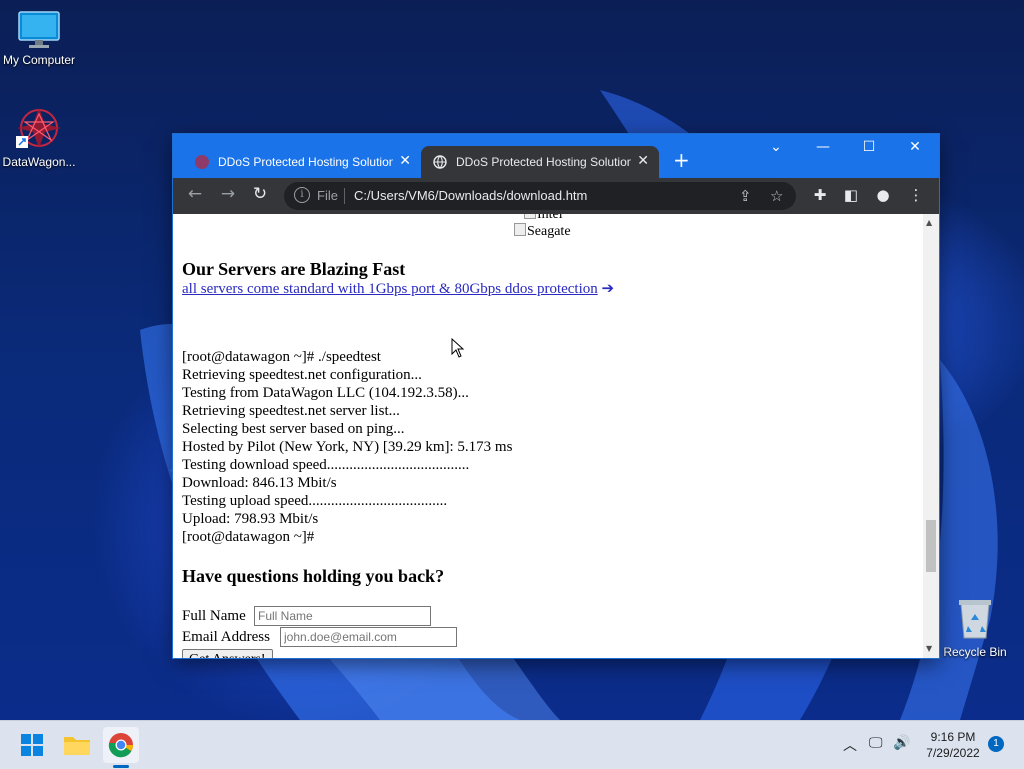 The width and height of the screenshot is (1024, 769). What do you see at coordinates (327, 195) in the screenshot?
I see `scheme-label: File` at bounding box center [327, 195].